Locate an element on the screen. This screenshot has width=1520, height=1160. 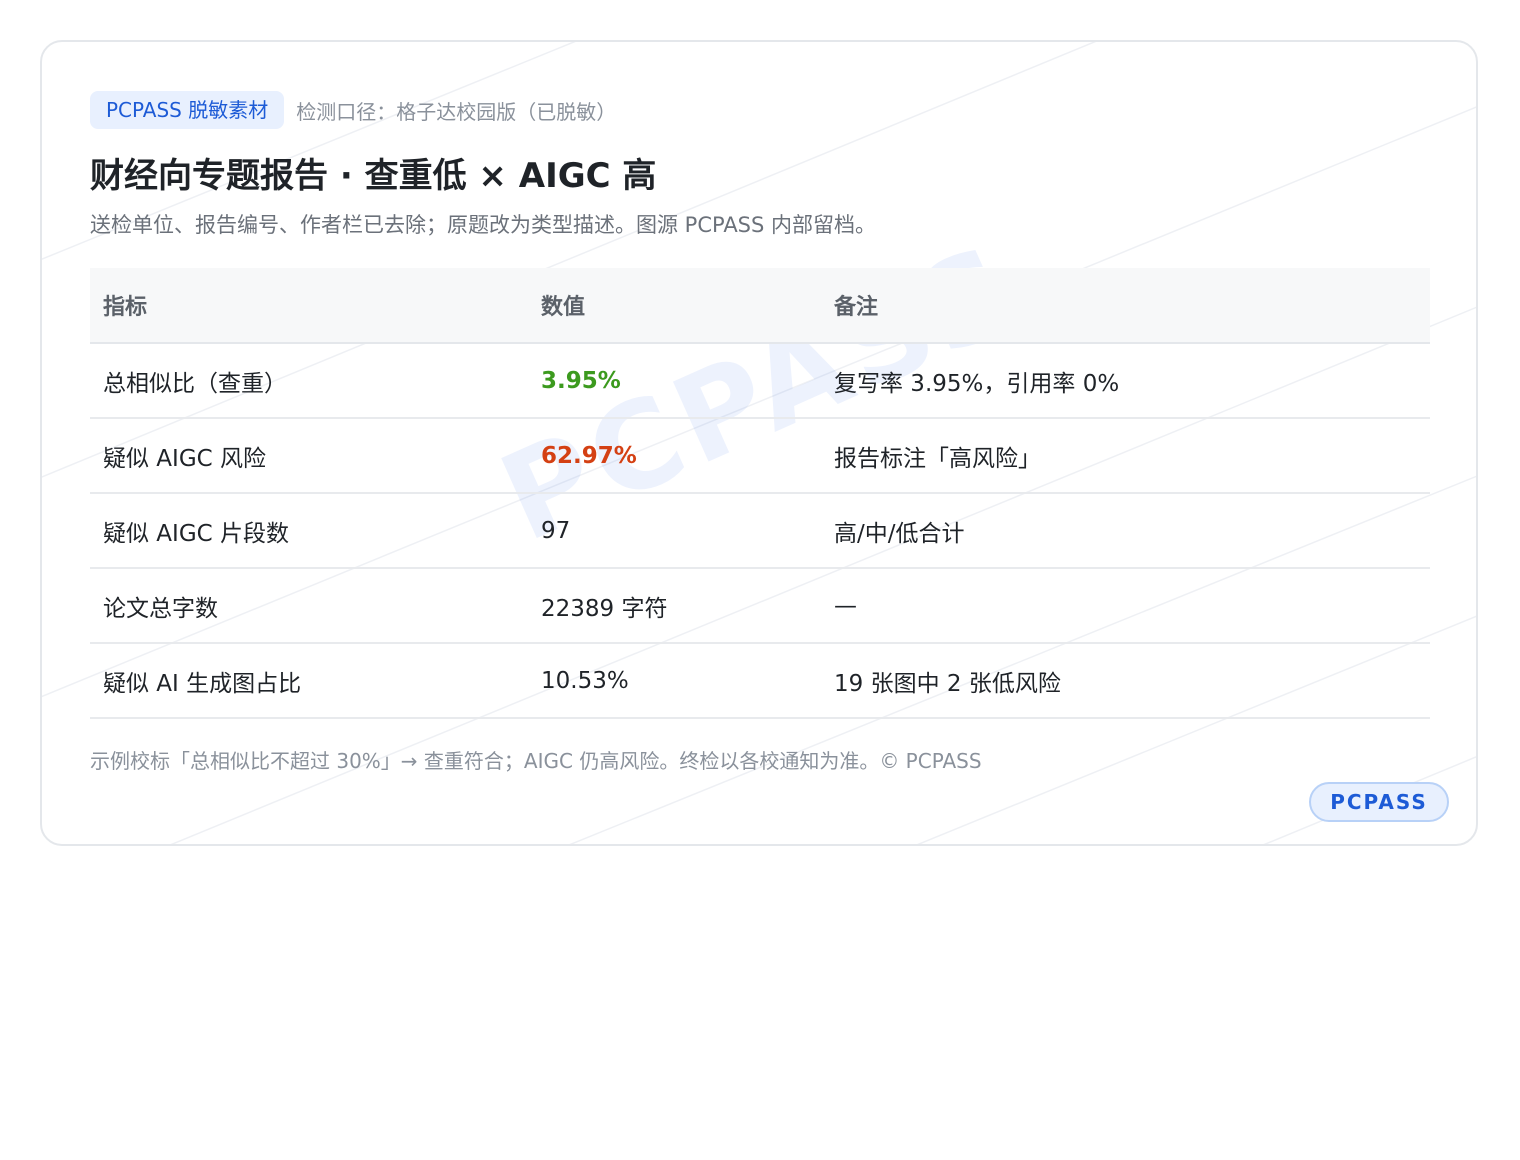
cell-note: 复写率 3.95%，引用率 0% is located at coordinates (1125, 381).